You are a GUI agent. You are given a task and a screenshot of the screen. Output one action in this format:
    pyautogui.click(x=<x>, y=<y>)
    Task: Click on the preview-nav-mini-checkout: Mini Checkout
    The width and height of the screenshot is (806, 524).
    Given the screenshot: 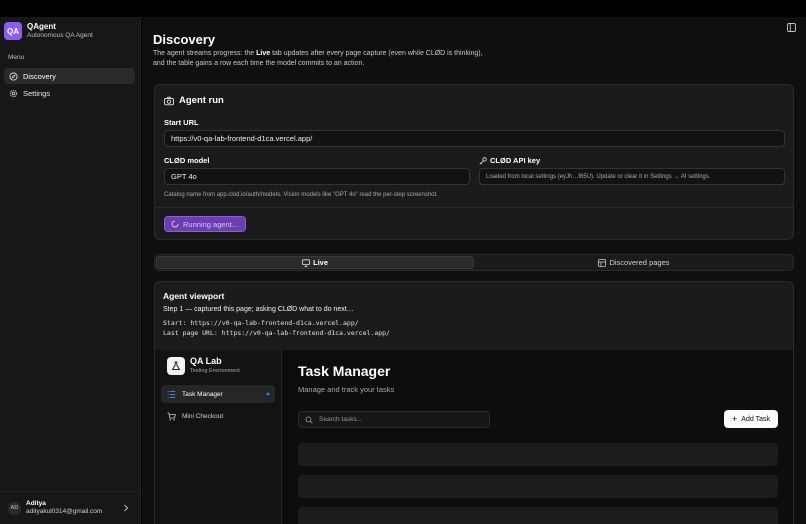 What is the action you would take?
    pyautogui.click(x=218, y=416)
    